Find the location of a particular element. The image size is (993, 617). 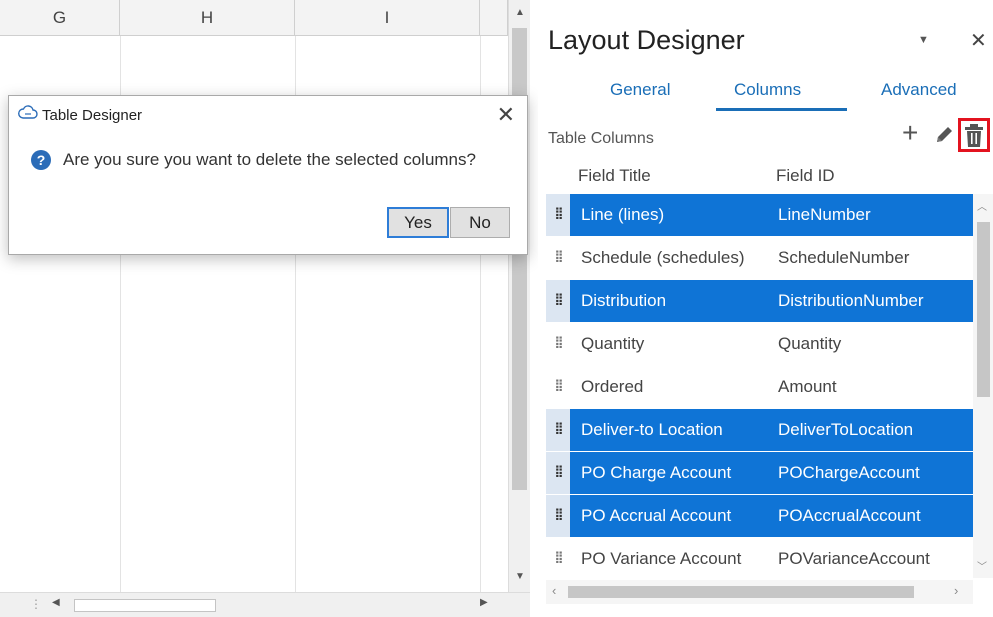

list-vertical-scrollbar: ︿ ﹀ is located at coordinates (983, 386).